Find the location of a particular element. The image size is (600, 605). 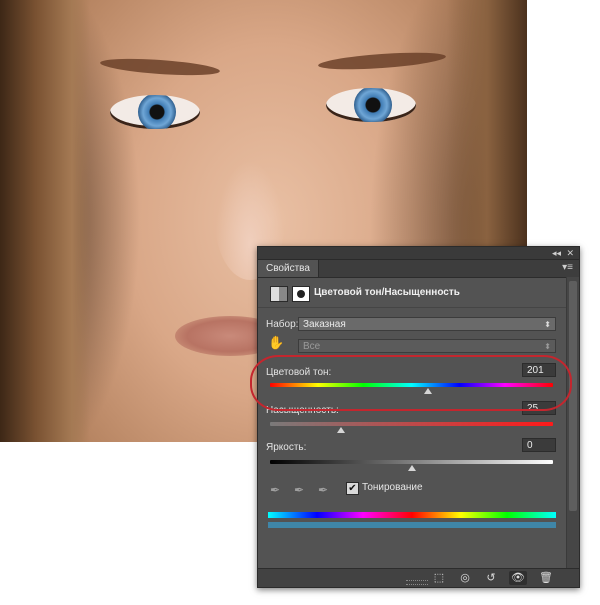

panel-footer: ⬚ ◎ ↺ 👁 🗑 is located at coordinates (418, 577).